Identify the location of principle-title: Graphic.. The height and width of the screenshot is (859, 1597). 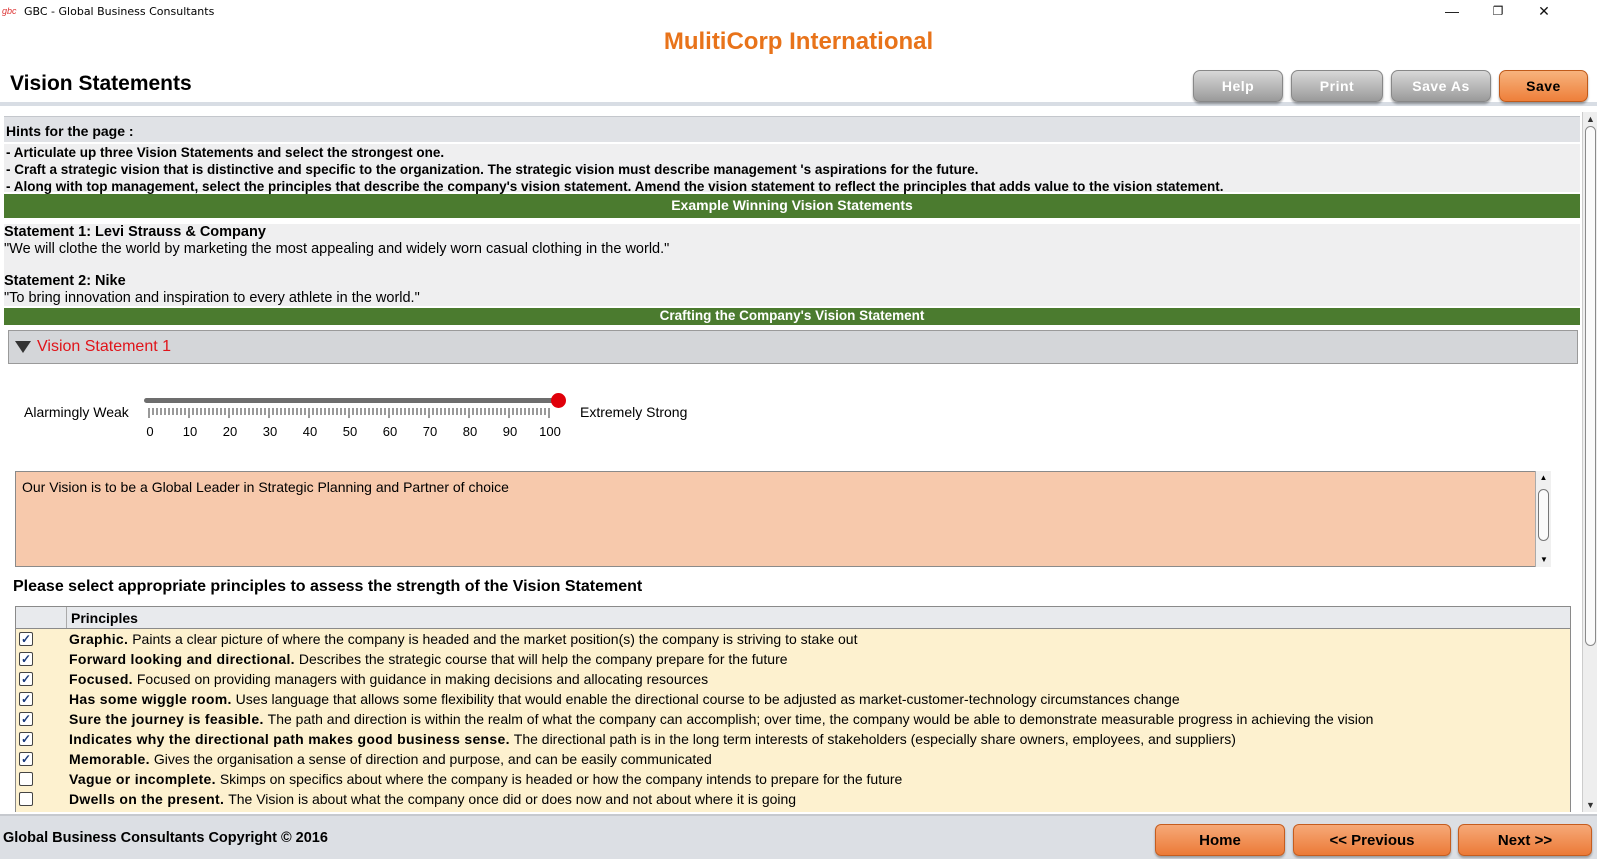
(99, 639).